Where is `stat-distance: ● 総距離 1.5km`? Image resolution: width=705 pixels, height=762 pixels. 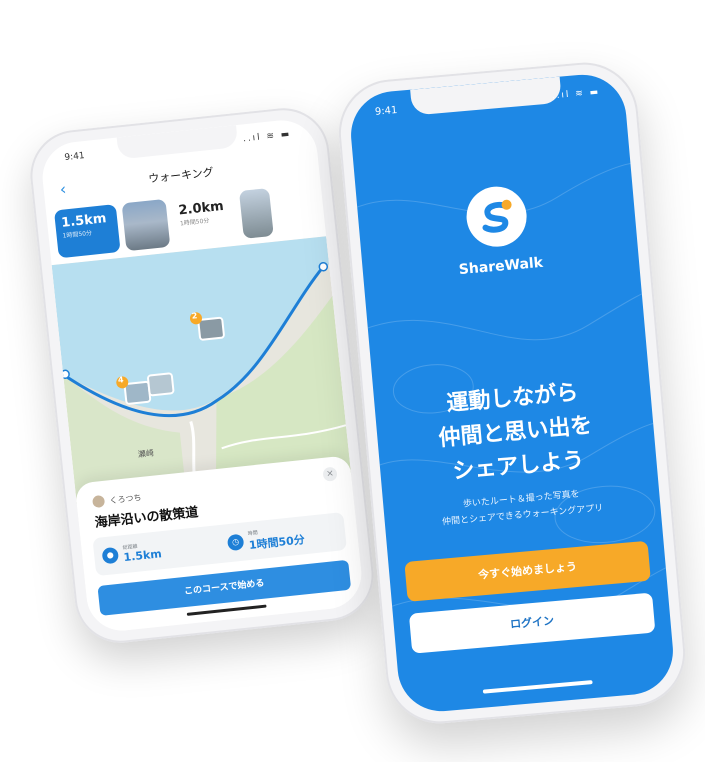 stat-distance: ● 総距離 1.5km is located at coordinates (156, 550).